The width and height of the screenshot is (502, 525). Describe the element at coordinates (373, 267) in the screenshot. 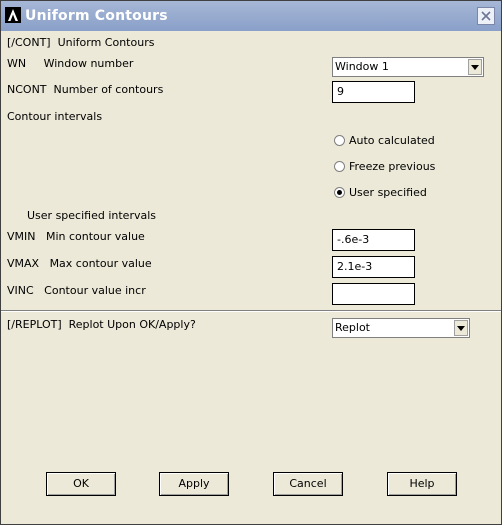

I see `vmax-field: 2.1e-3` at that location.